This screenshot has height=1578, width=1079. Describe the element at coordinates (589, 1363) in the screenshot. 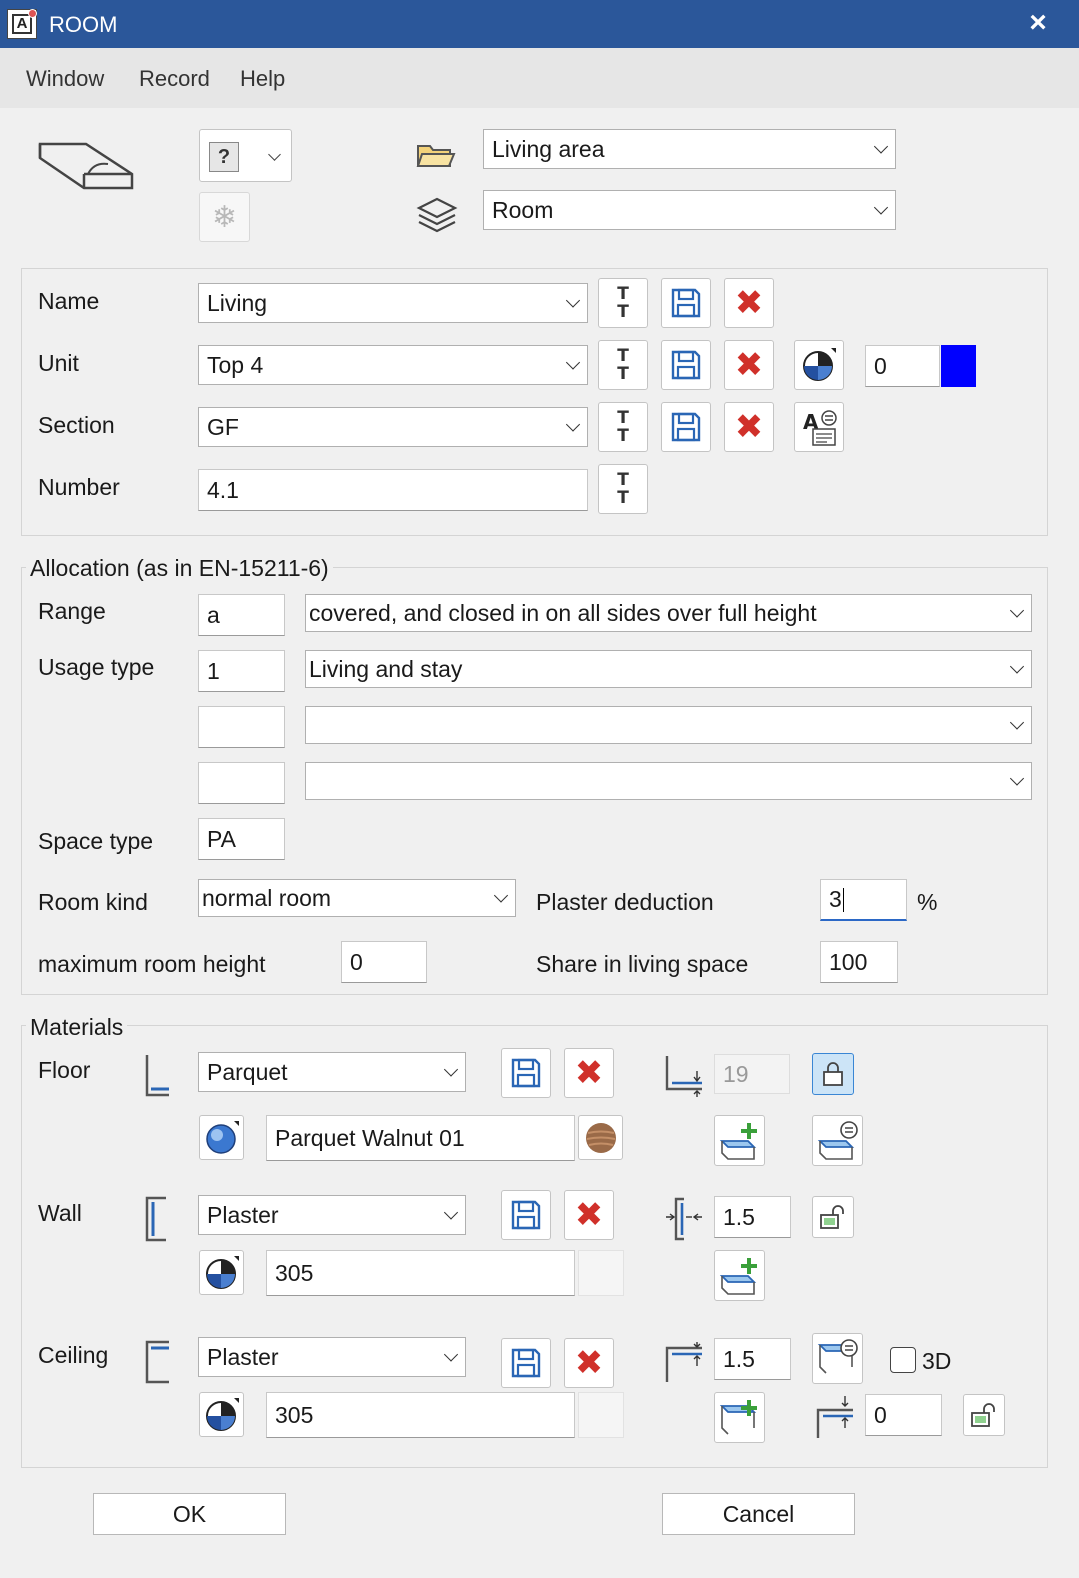

I see `delete-ceiling-button: ✖` at that location.